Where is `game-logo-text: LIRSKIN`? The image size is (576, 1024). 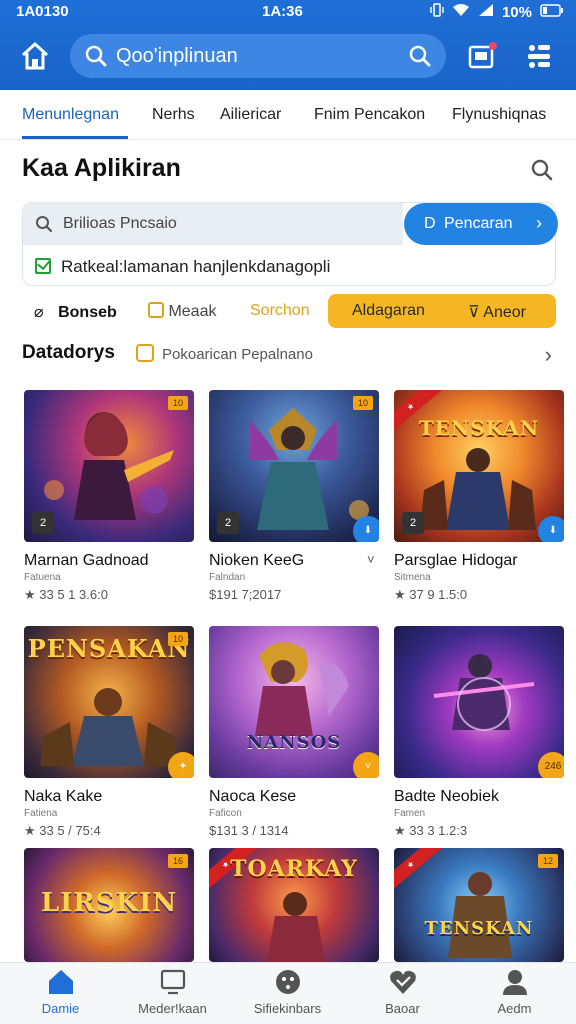 game-logo-text: LIRSKIN is located at coordinates (109, 903).